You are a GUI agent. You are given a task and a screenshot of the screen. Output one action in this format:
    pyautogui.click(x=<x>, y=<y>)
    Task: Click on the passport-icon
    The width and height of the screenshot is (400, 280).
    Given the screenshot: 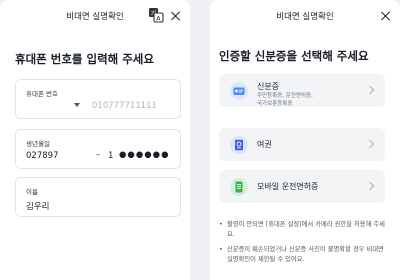 What is the action you would take?
    pyautogui.click(x=239, y=145)
    